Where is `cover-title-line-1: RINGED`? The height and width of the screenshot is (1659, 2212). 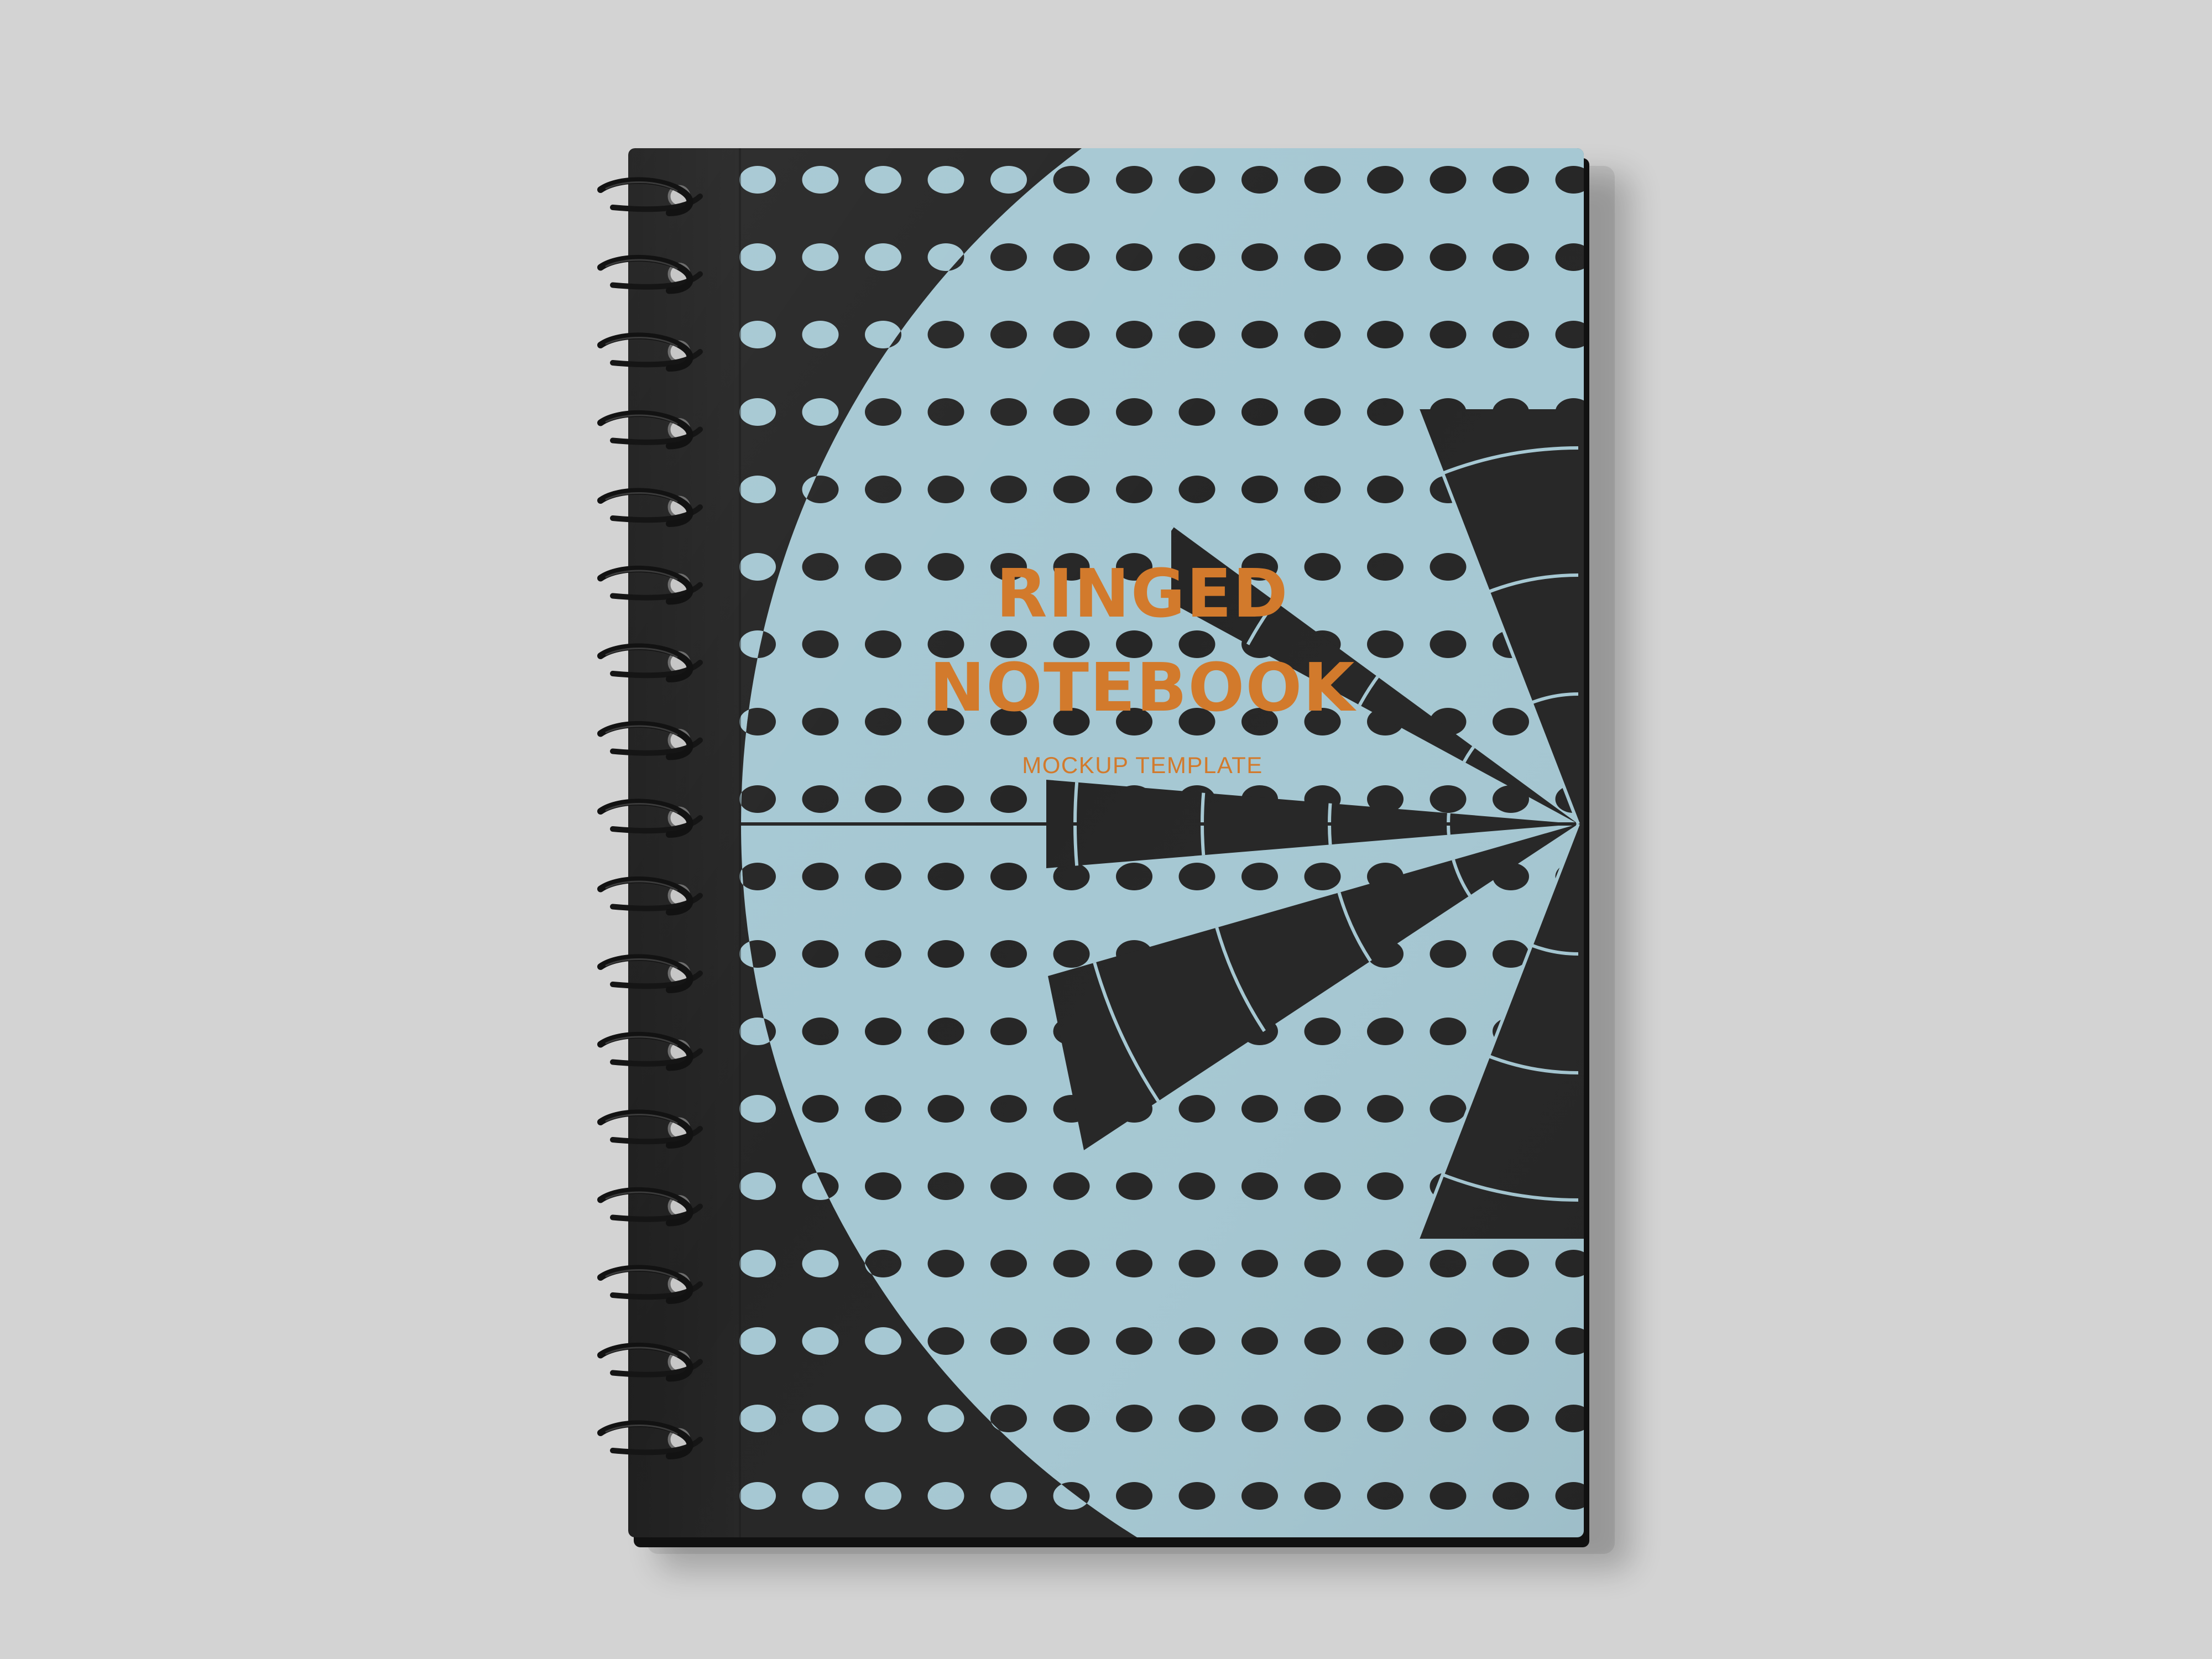
cover-title-line-1: RINGED is located at coordinates (1142, 595).